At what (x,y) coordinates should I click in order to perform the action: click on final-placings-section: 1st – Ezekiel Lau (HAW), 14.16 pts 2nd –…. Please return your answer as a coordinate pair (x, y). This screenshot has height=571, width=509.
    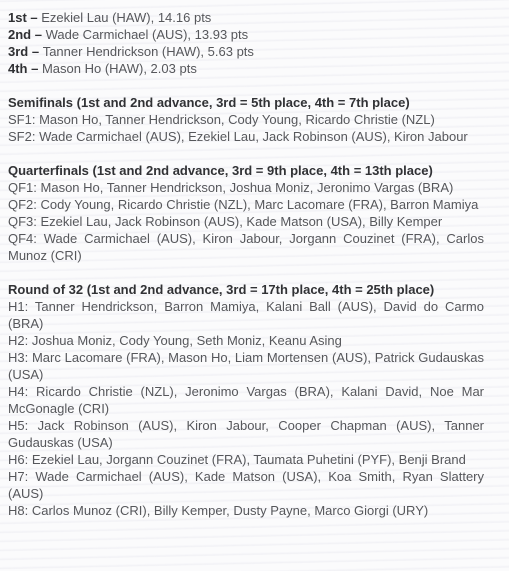
    Looking at the image, I should click on (246, 43).